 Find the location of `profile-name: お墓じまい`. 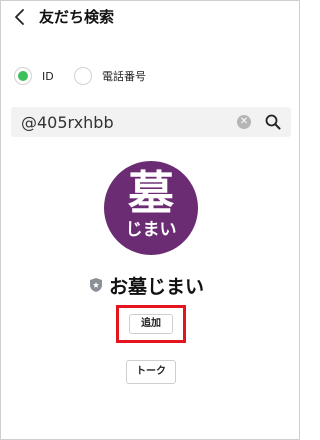

profile-name: お墓じまい is located at coordinates (157, 286).